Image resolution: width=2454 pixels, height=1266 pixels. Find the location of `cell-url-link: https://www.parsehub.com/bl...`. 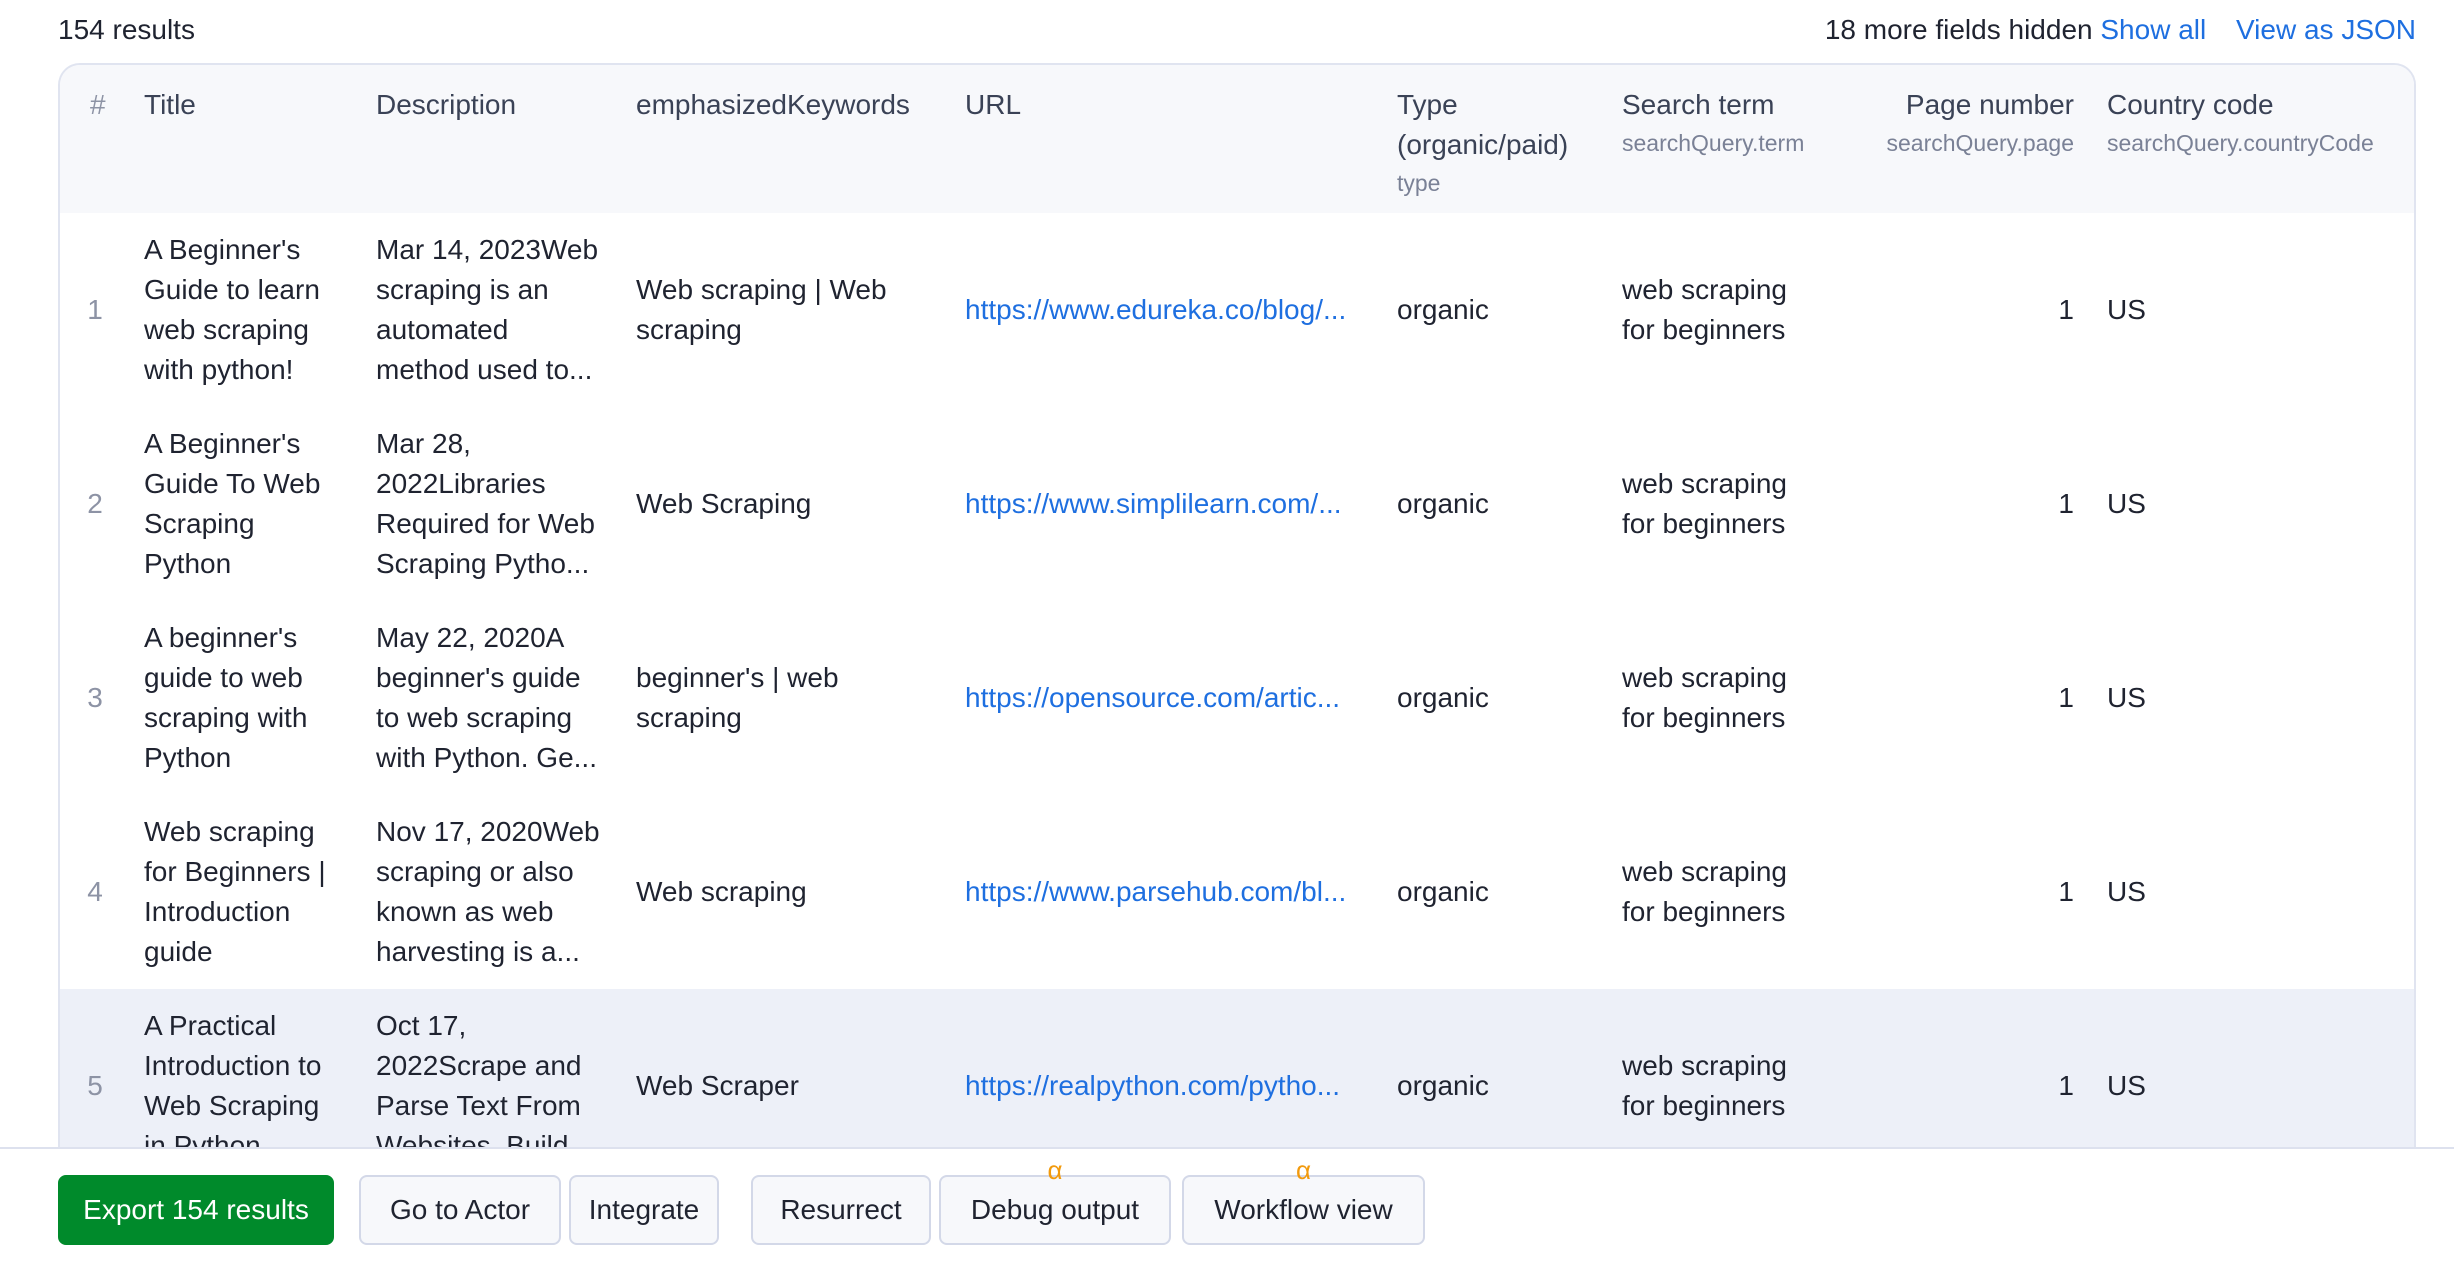

cell-url-link: https://www.parsehub.com/bl... is located at coordinates (1175, 892).